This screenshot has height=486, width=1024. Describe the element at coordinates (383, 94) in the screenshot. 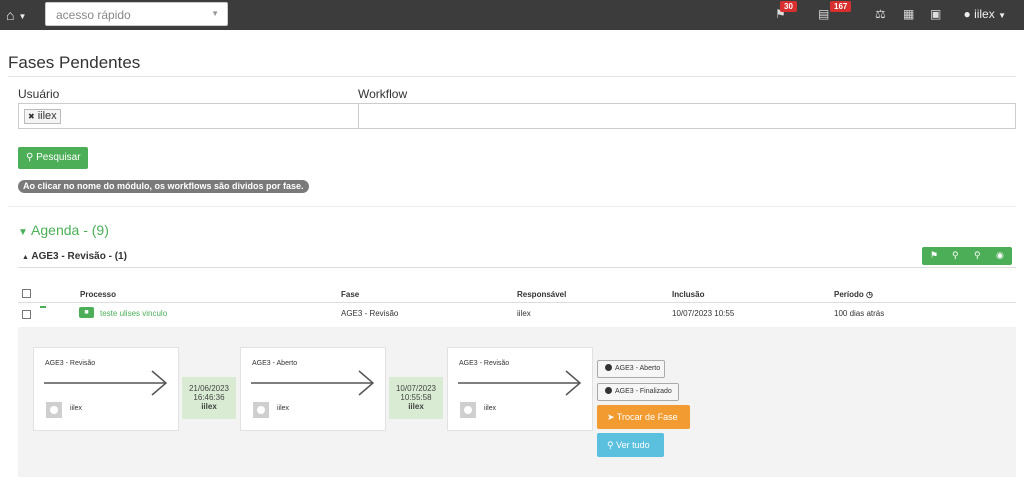

I see `workflow-label: Workflow` at that location.